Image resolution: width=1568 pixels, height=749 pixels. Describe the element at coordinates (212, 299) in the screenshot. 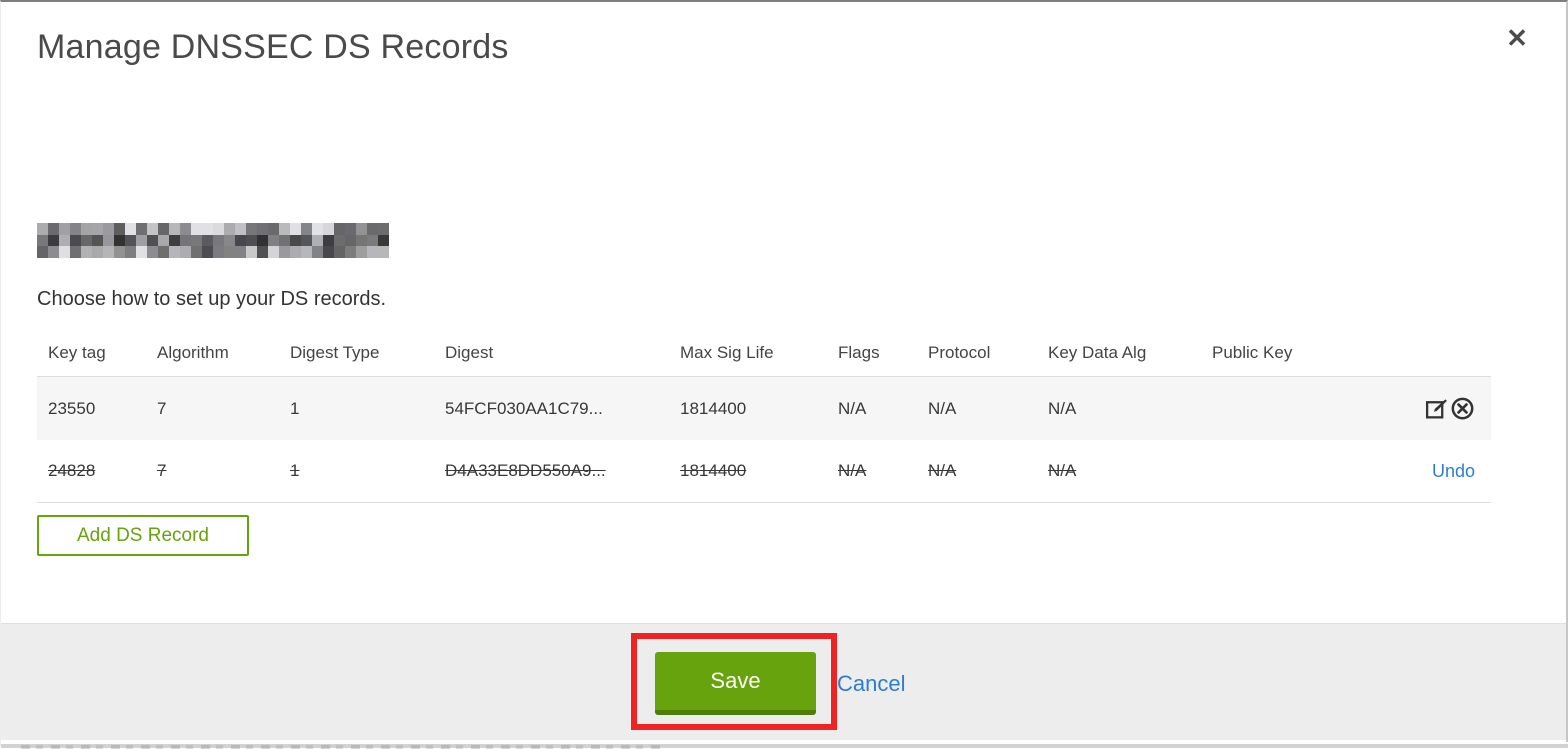

I see `intro-text: Choose how to set up your DS records.` at that location.